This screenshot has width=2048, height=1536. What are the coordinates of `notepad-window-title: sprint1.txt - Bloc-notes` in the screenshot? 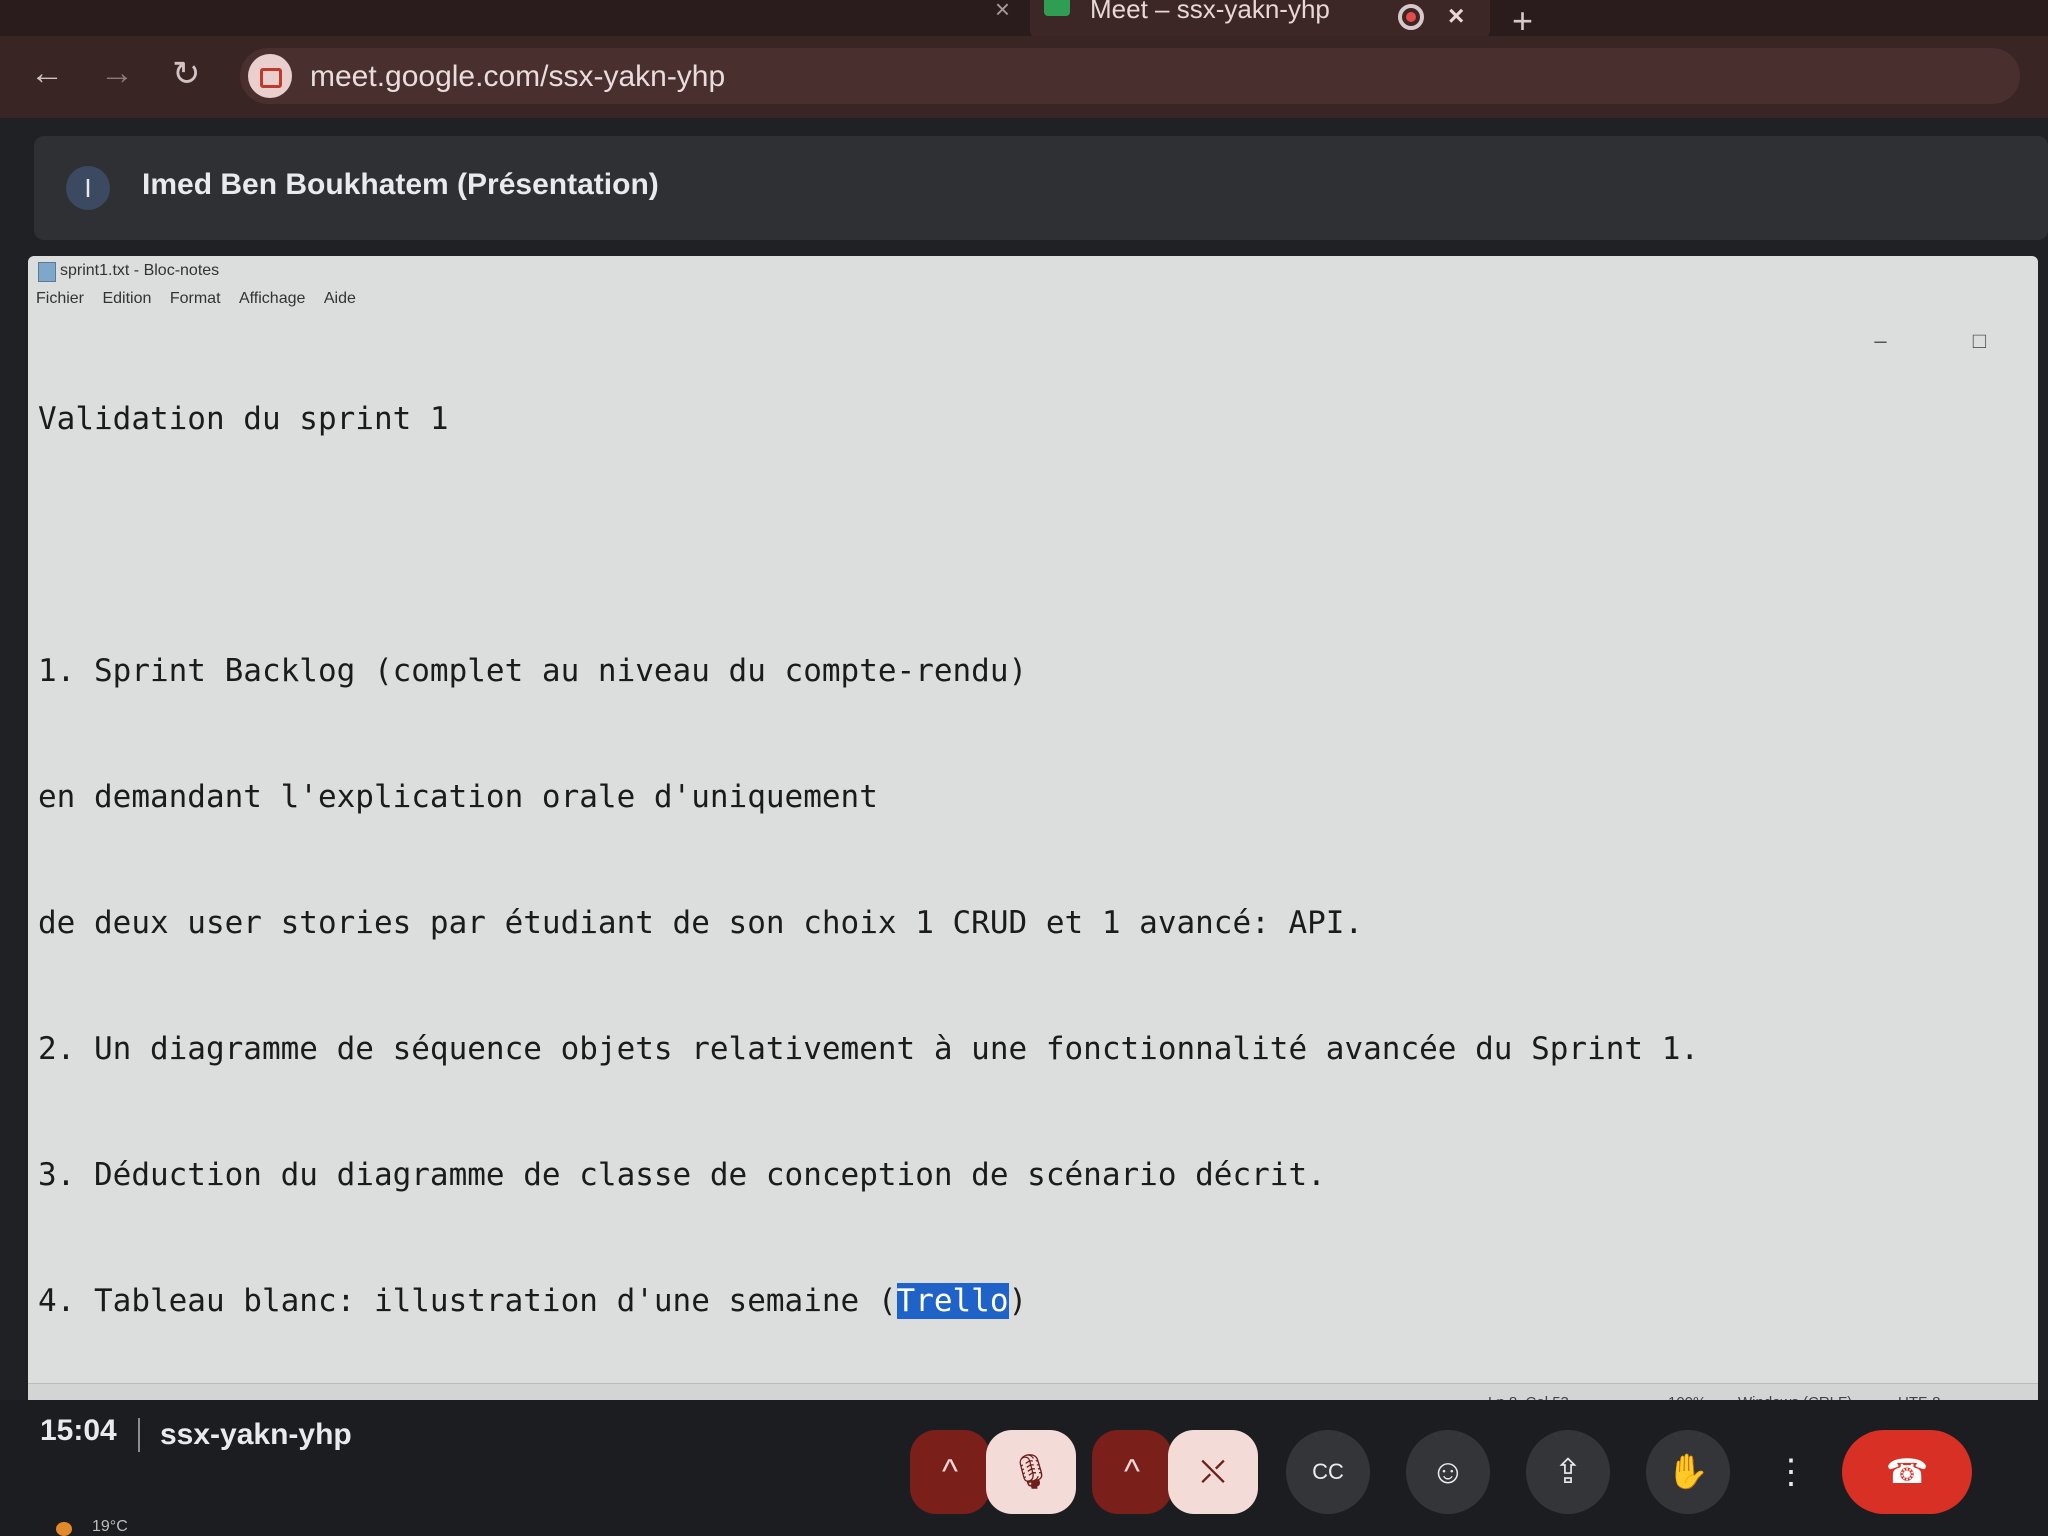 It's located at (140, 270).